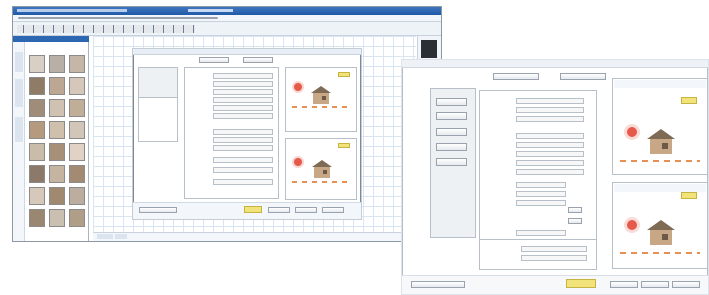  Describe the element at coordinates (210, 10) in the screenshot. I see `back-window-title-tab` at that location.